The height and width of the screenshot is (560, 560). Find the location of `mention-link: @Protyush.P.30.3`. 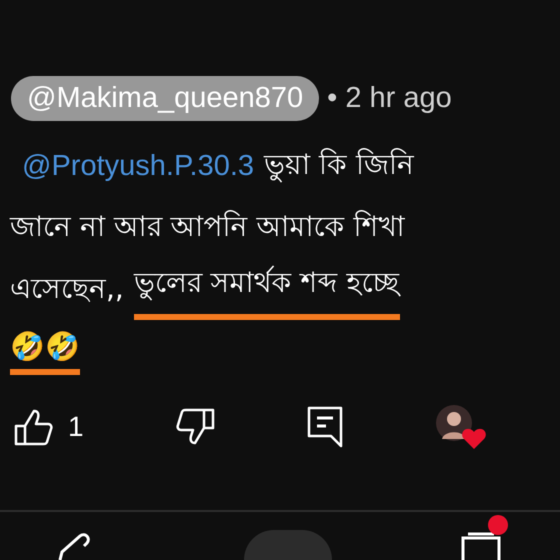

mention-link: @Protyush.P.30.3 is located at coordinates (138, 166).